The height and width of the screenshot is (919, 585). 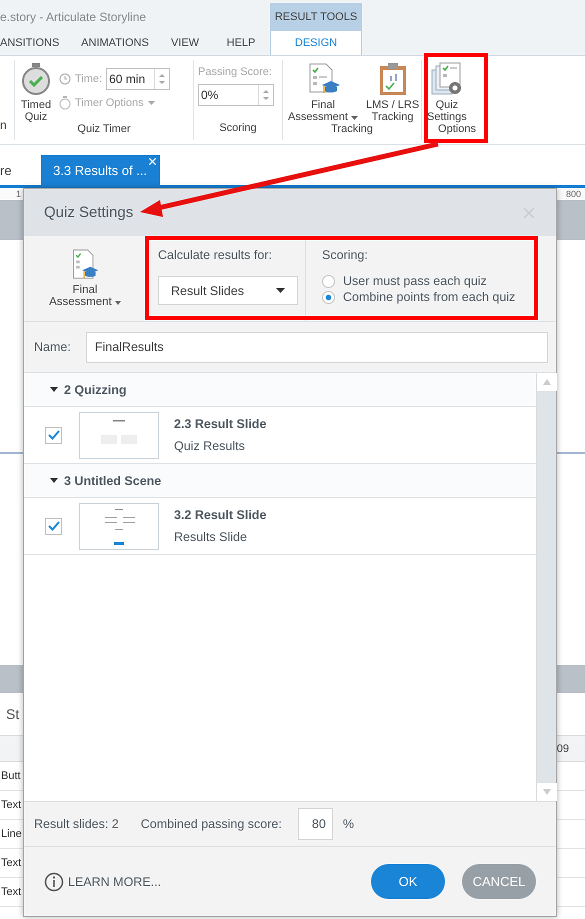 What do you see at coordinates (7, 125) in the screenshot?
I see `ribbon-button: n` at bounding box center [7, 125].